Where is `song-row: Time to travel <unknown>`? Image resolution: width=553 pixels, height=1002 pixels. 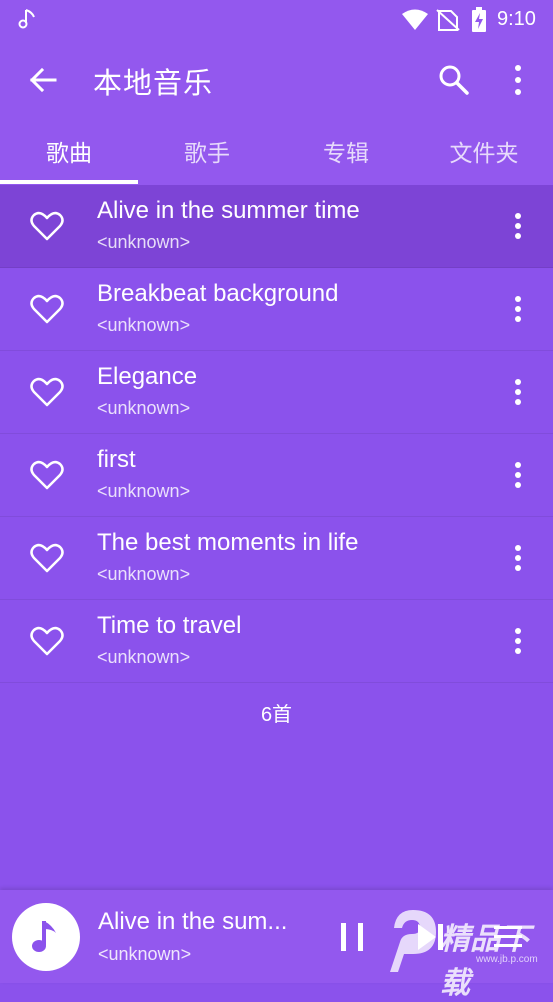 song-row: Time to travel <unknown> is located at coordinates (276, 641).